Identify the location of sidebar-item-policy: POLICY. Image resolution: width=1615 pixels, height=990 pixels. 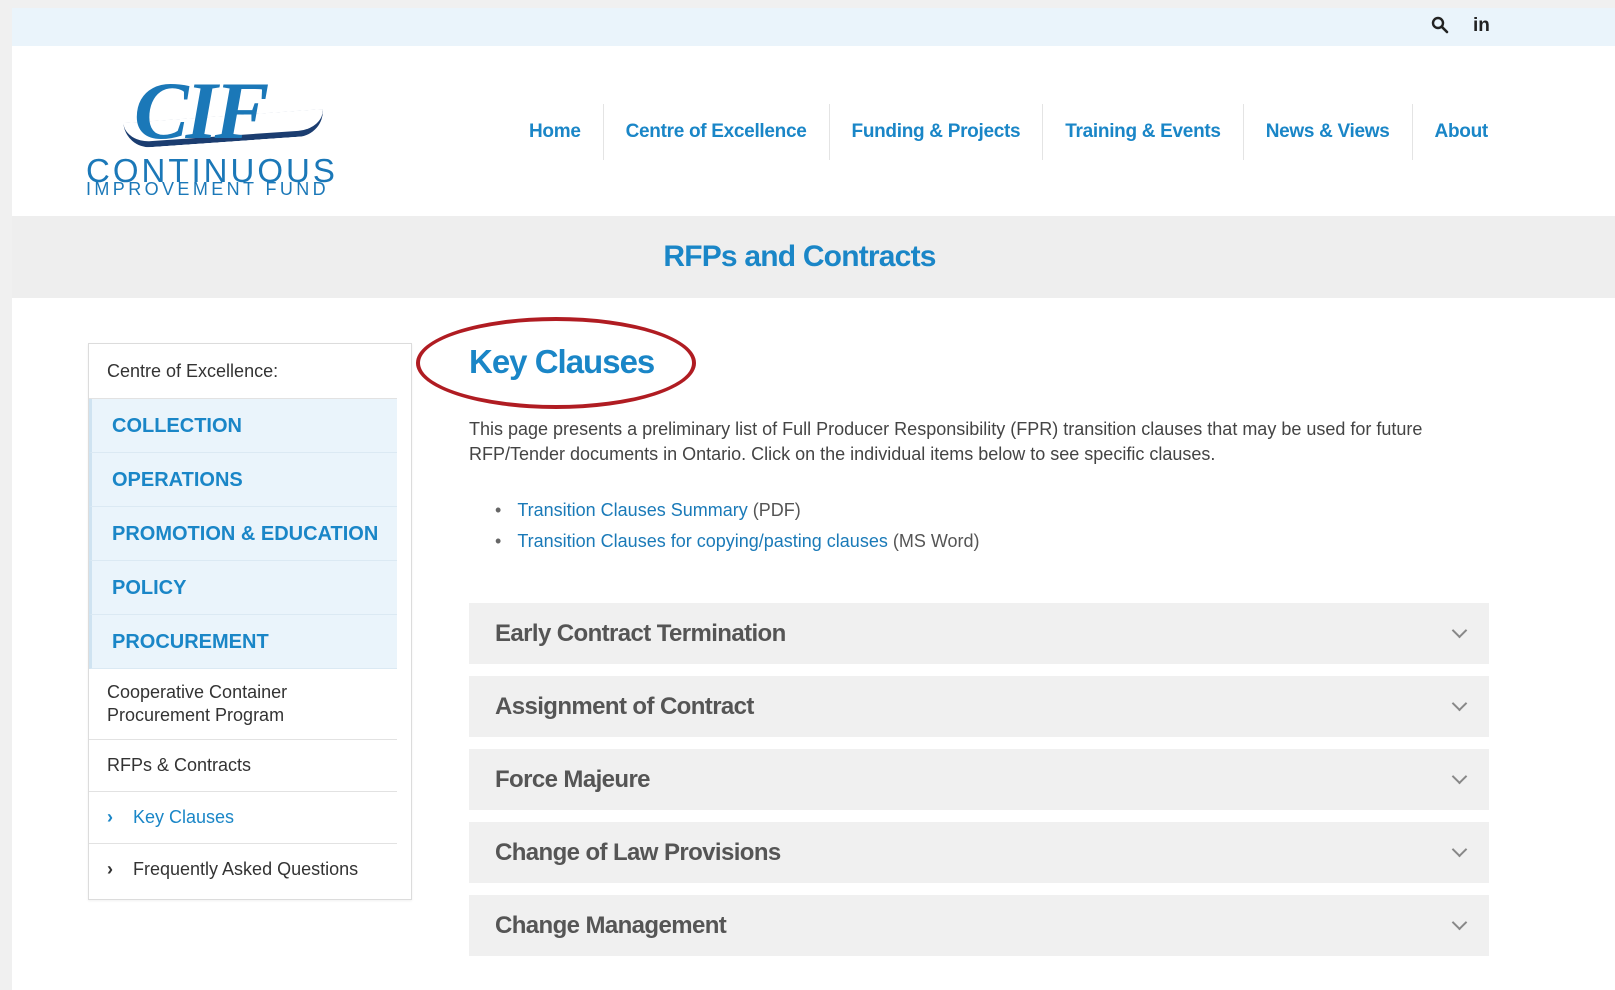
(243, 588).